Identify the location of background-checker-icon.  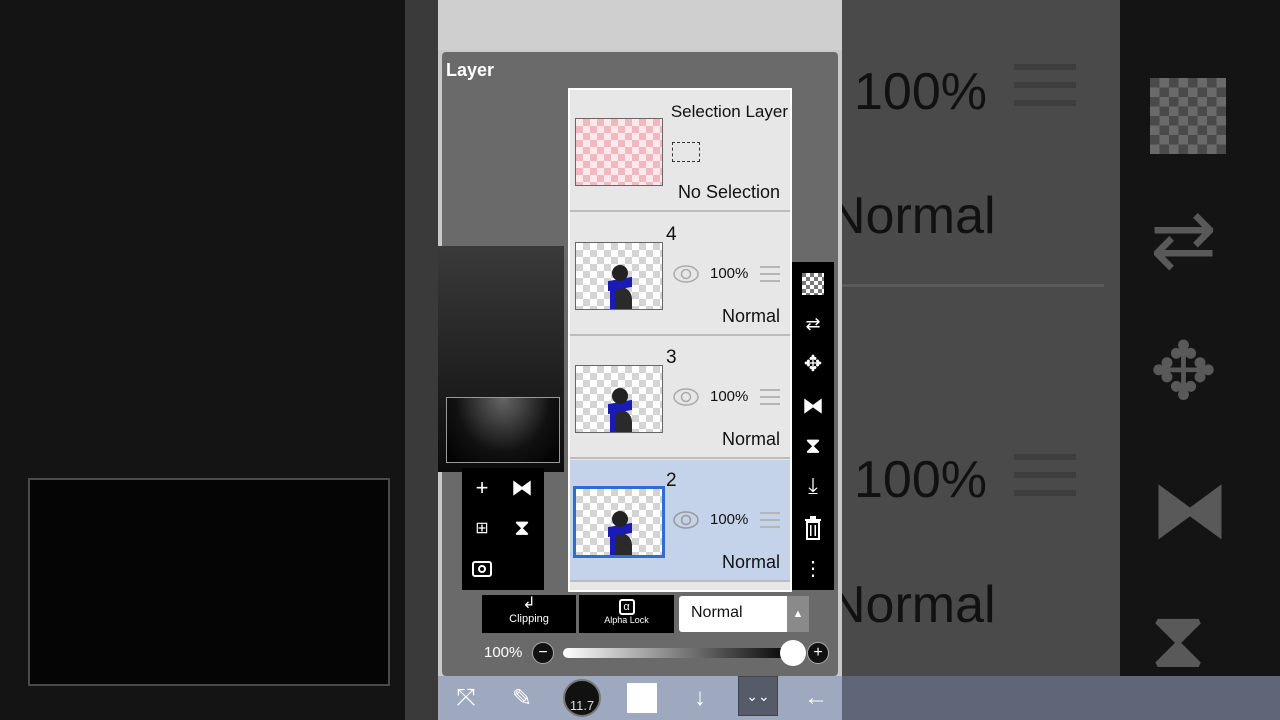
(1188, 116).